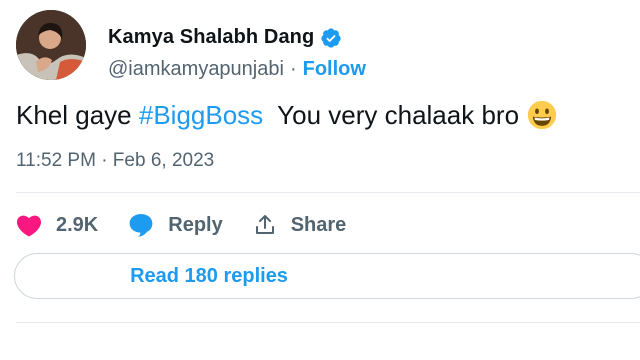 This screenshot has width=640, height=360. What do you see at coordinates (331, 37) in the screenshot?
I see `verified-badge-icon` at bounding box center [331, 37].